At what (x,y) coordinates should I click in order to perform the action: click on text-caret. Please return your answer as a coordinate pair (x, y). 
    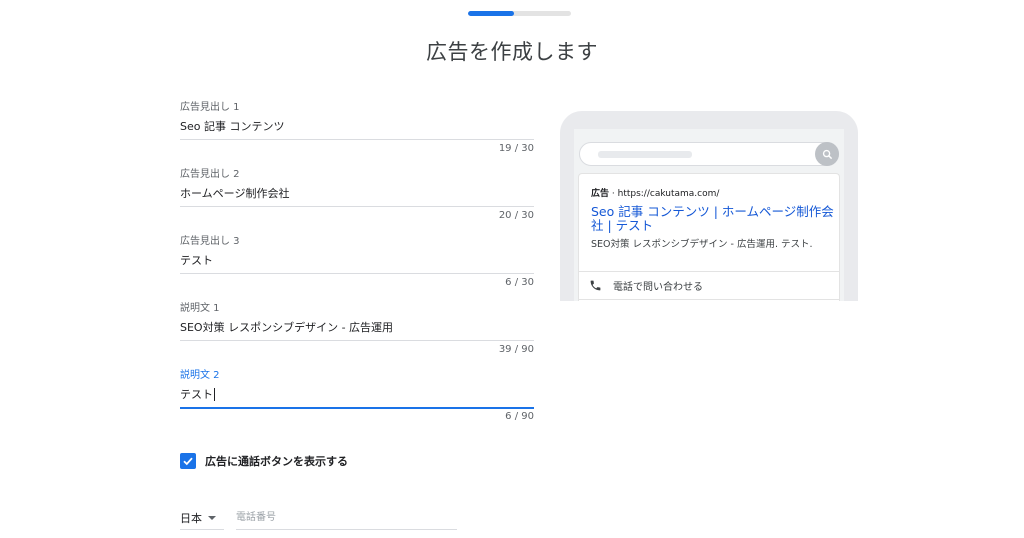
    Looking at the image, I should click on (214, 394).